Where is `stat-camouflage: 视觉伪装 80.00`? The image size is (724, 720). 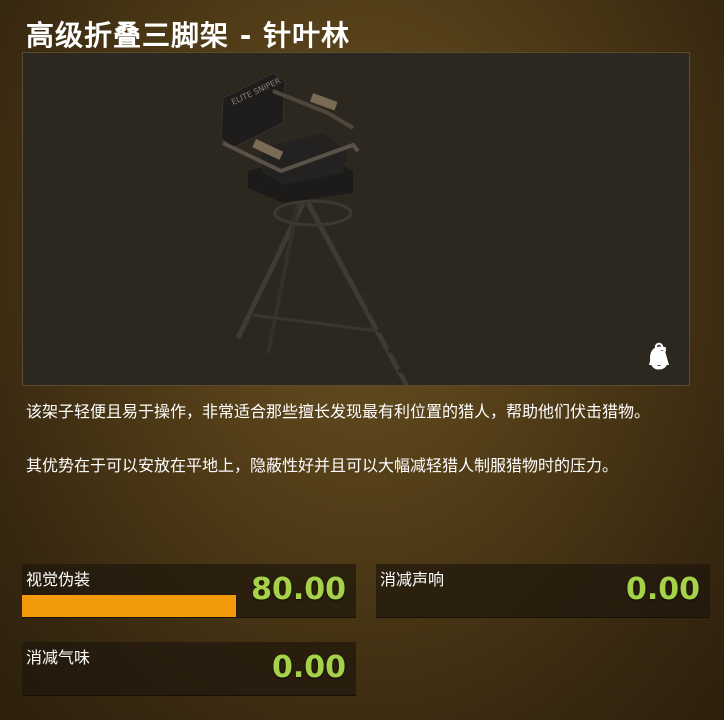
stat-camouflage: 视觉伪装 80.00 is located at coordinates (189, 591).